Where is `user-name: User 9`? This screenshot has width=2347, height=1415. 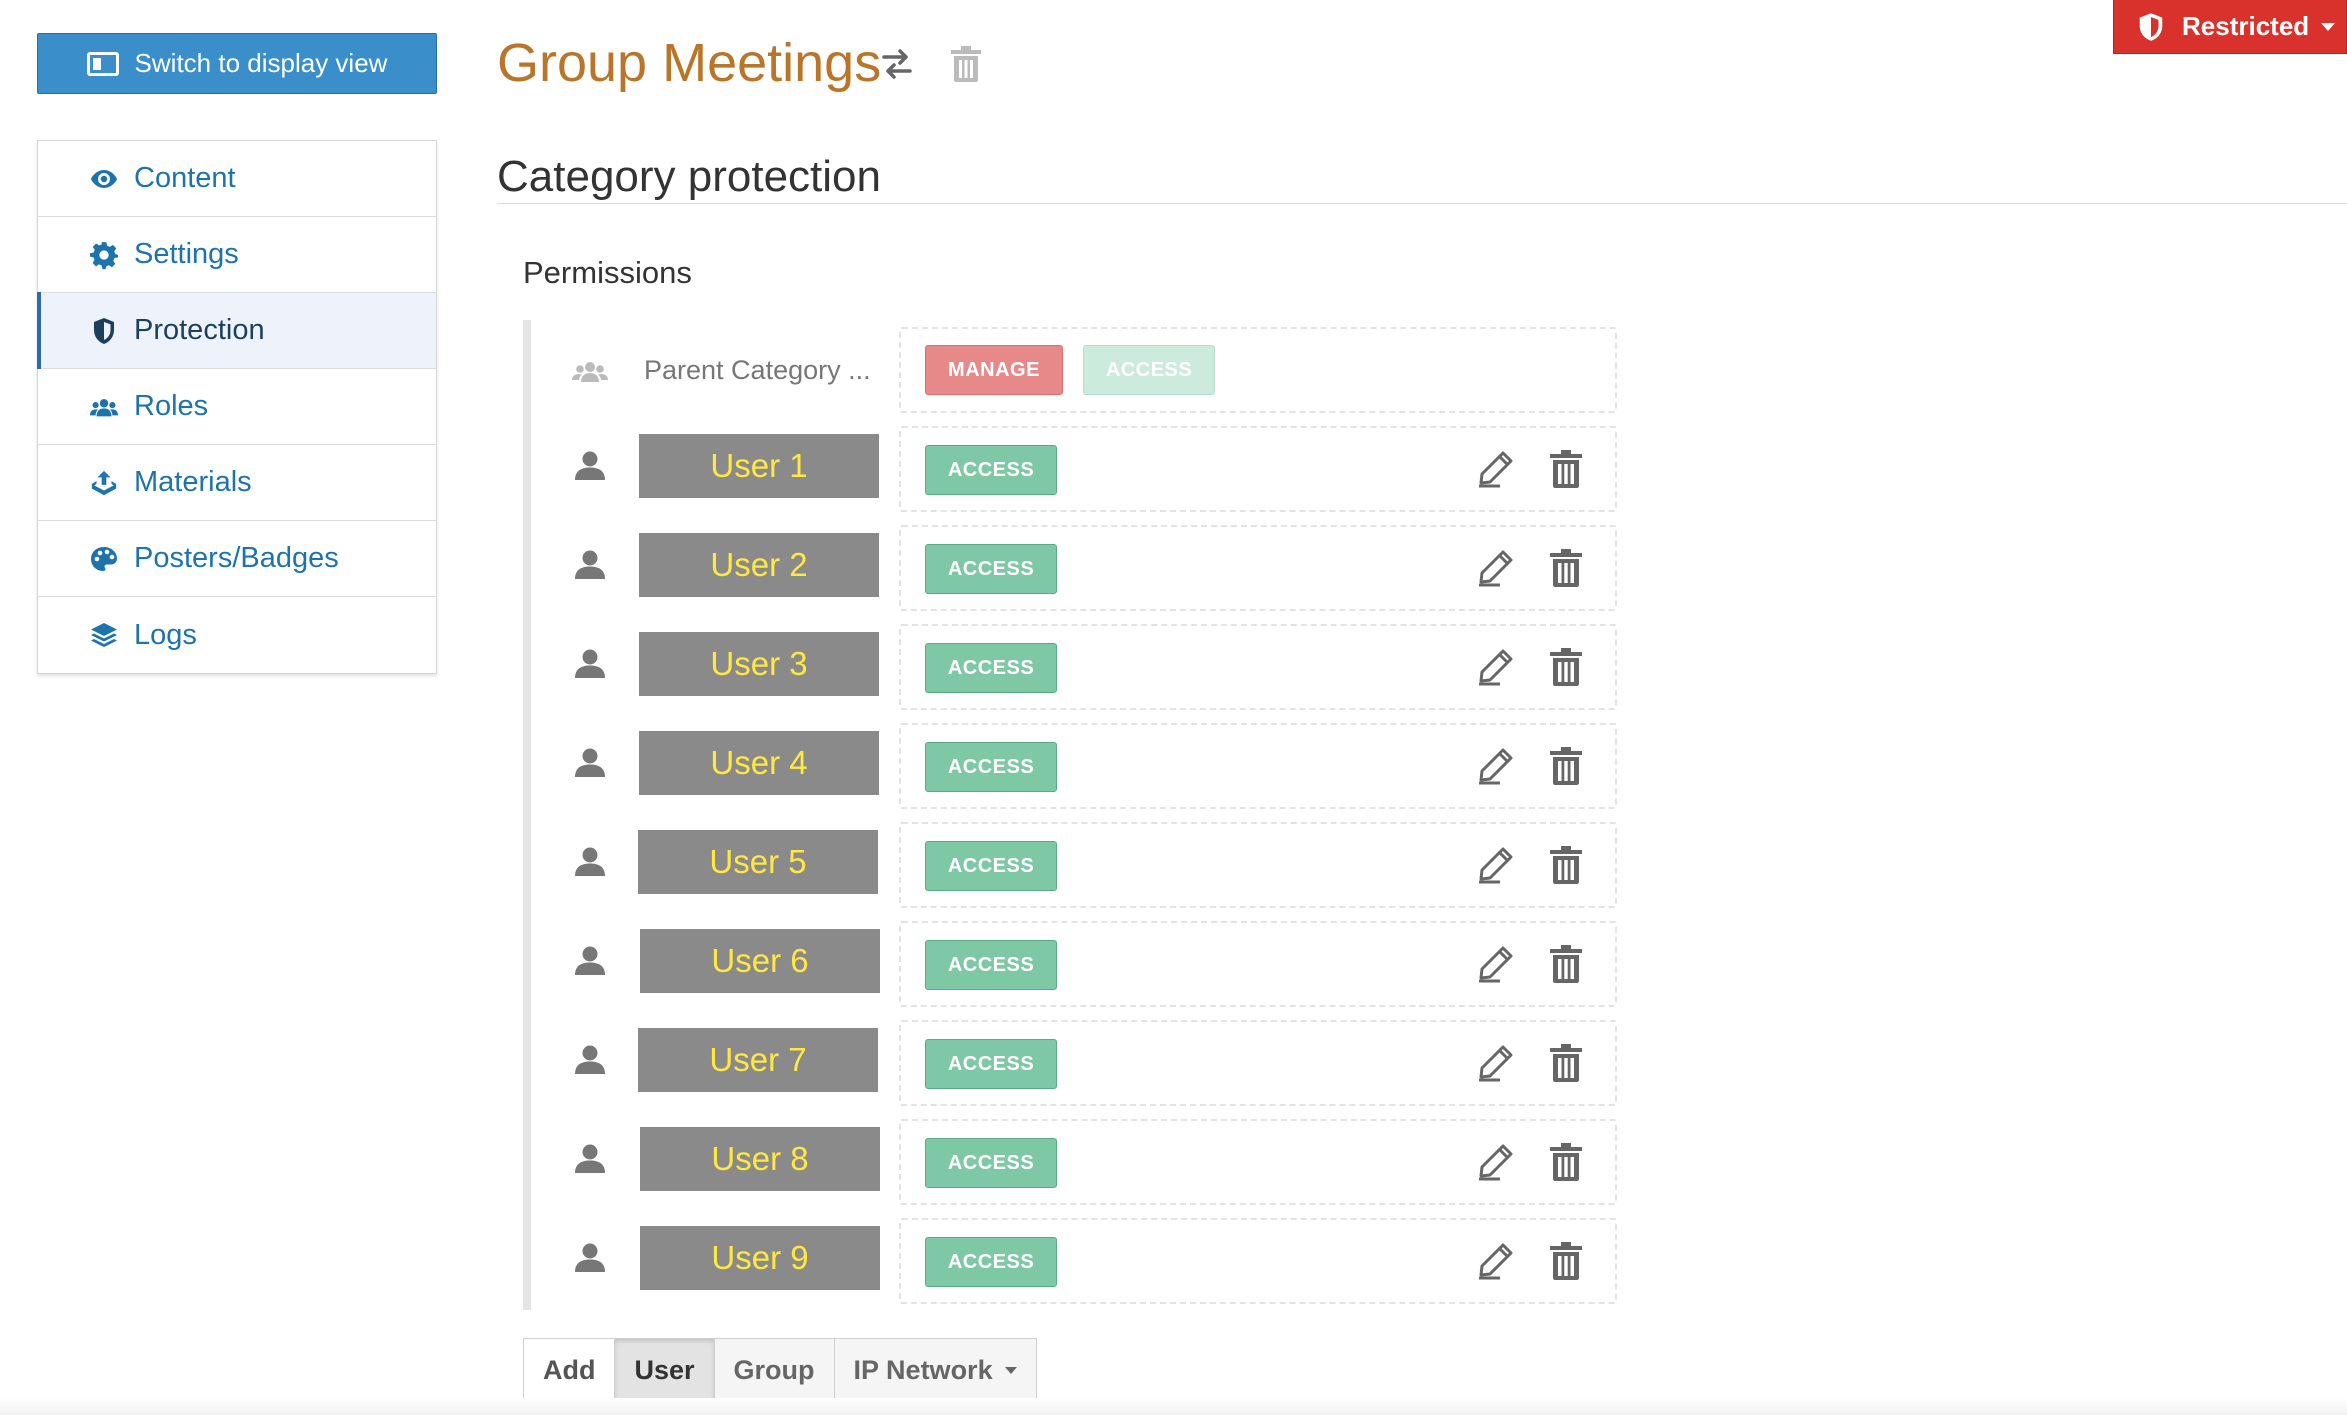
user-name: User 9 is located at coordinates (760, 1258).